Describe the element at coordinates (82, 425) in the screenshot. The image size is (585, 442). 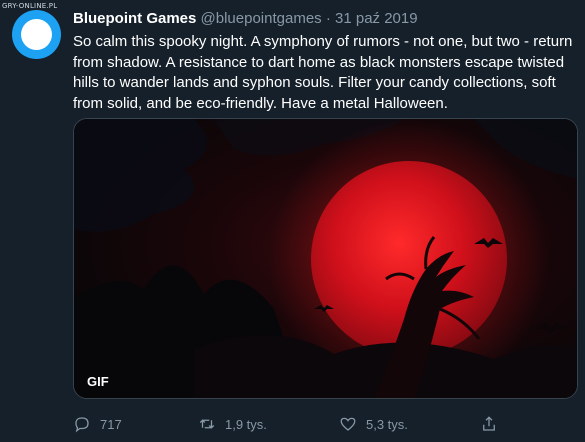
I see `reply-icon` at that location.